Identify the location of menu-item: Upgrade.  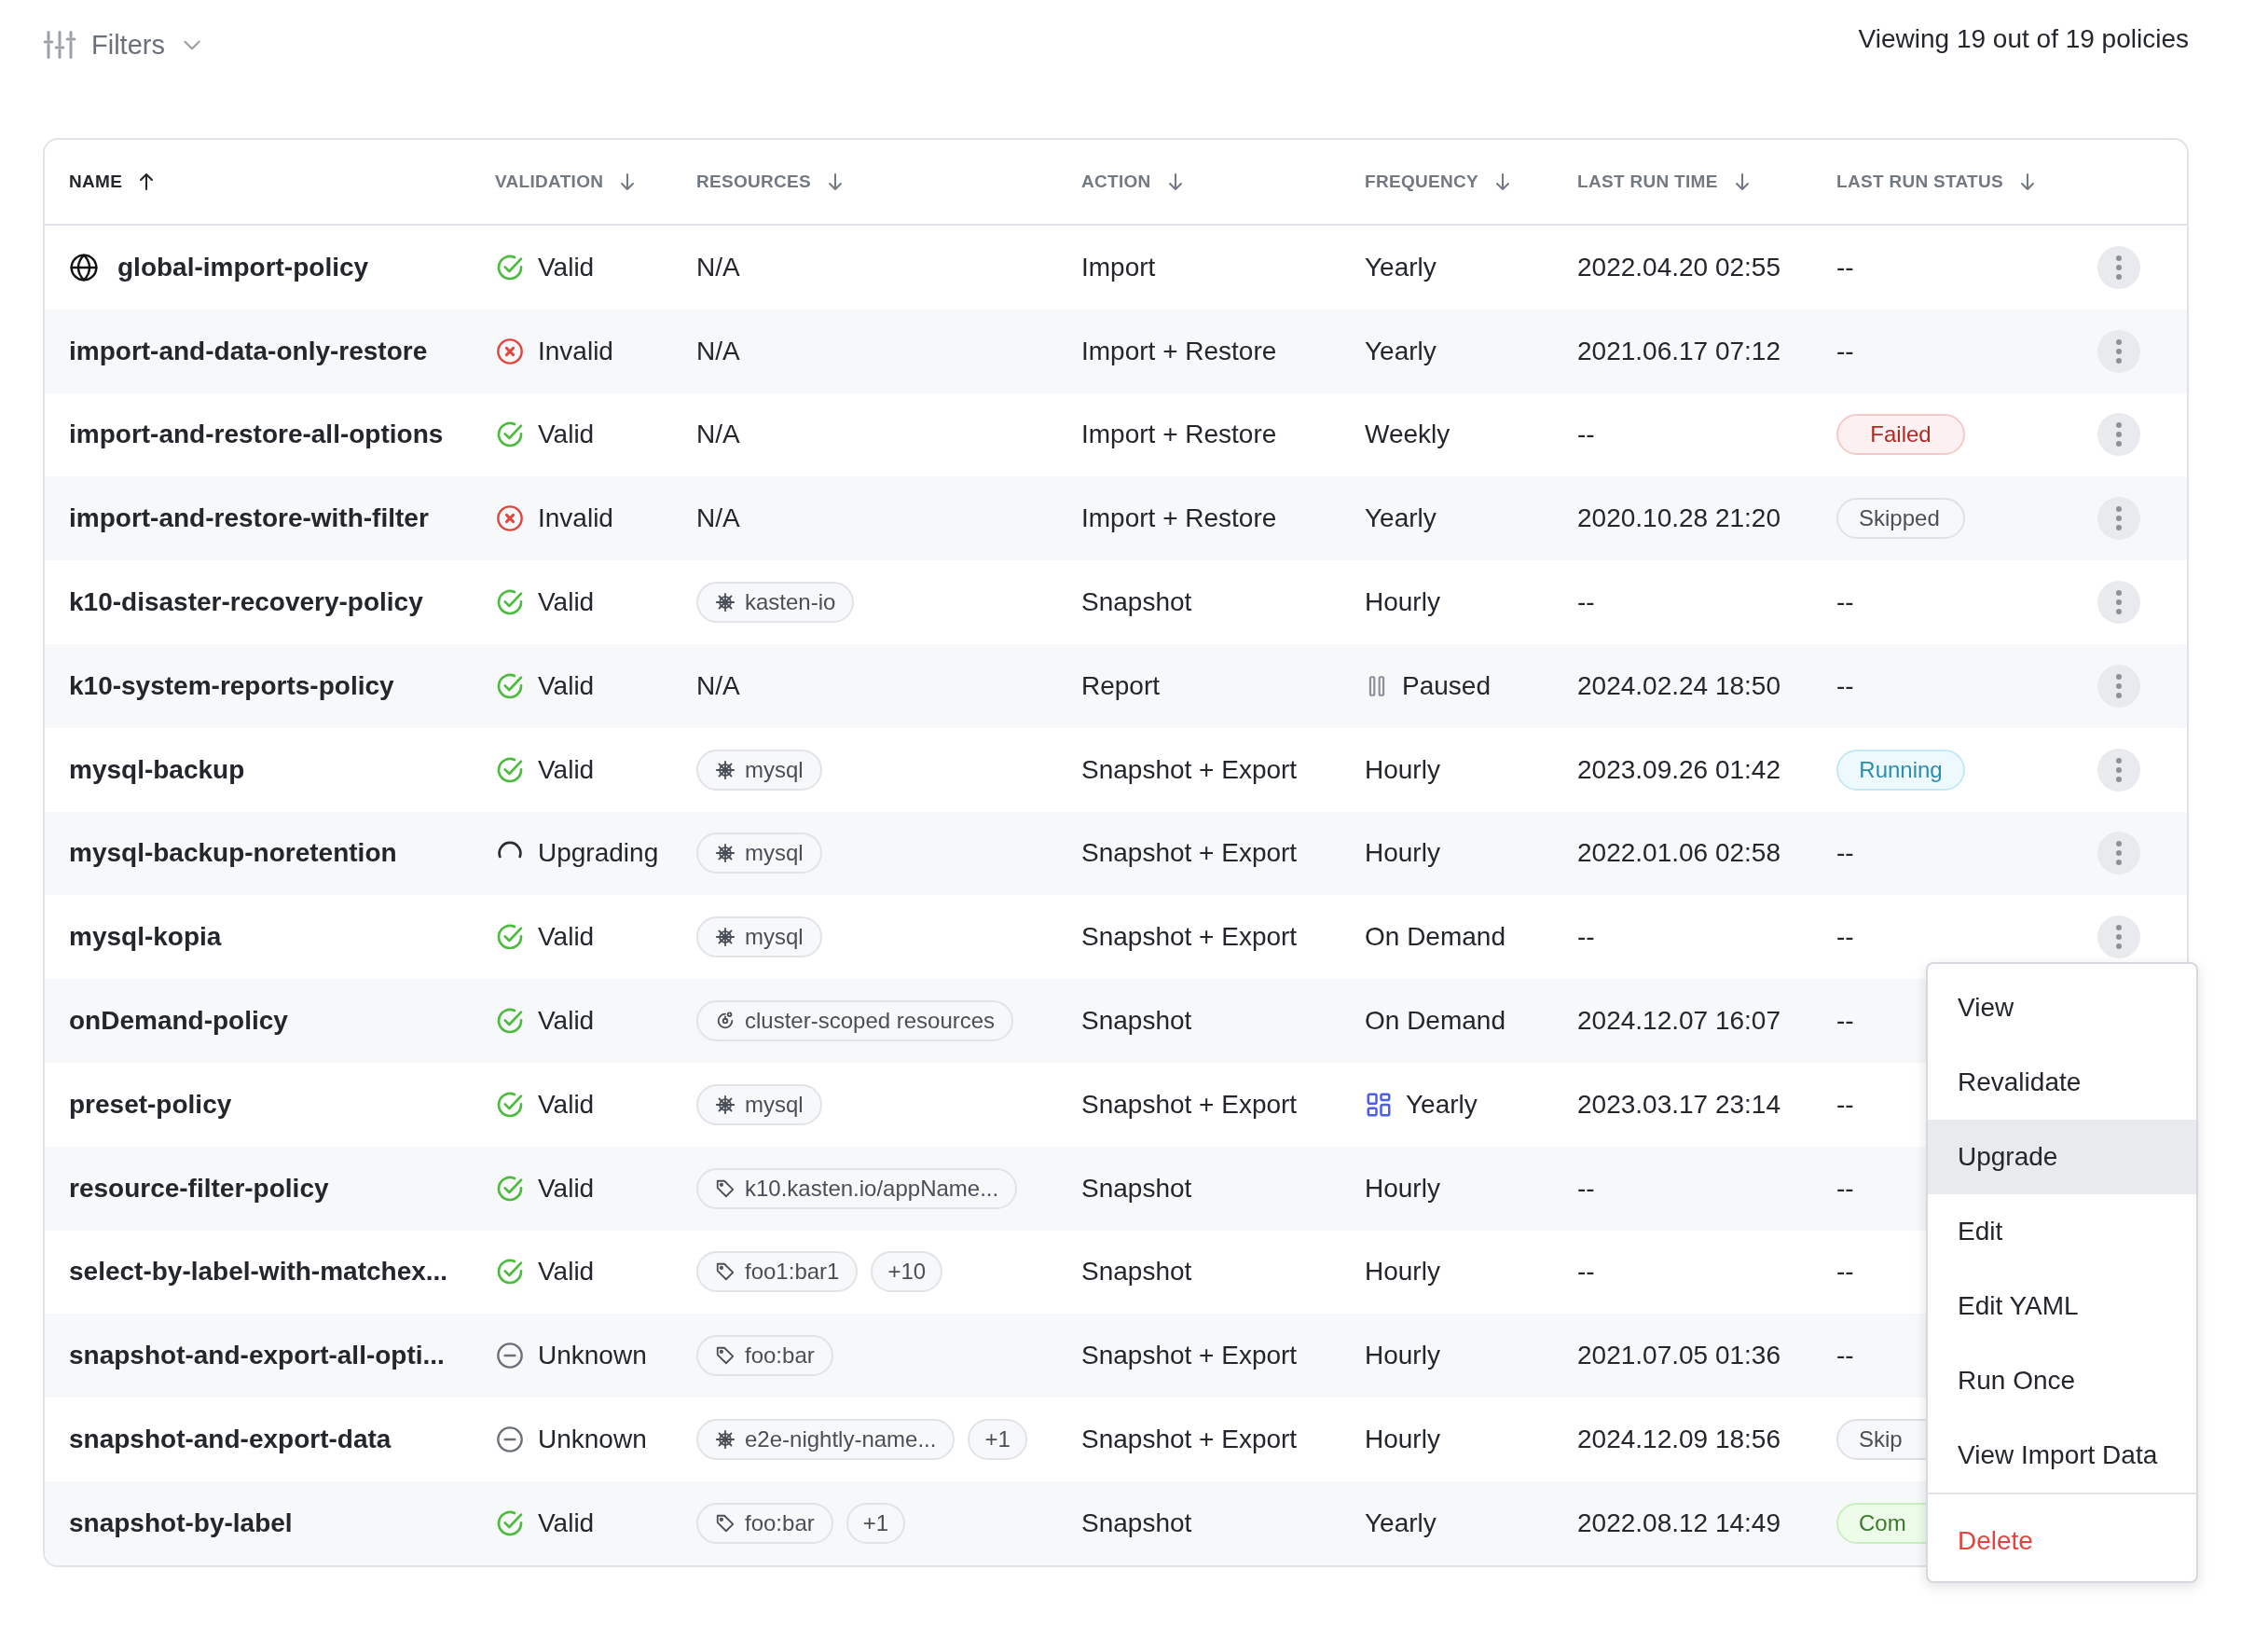
(2062, 1157).